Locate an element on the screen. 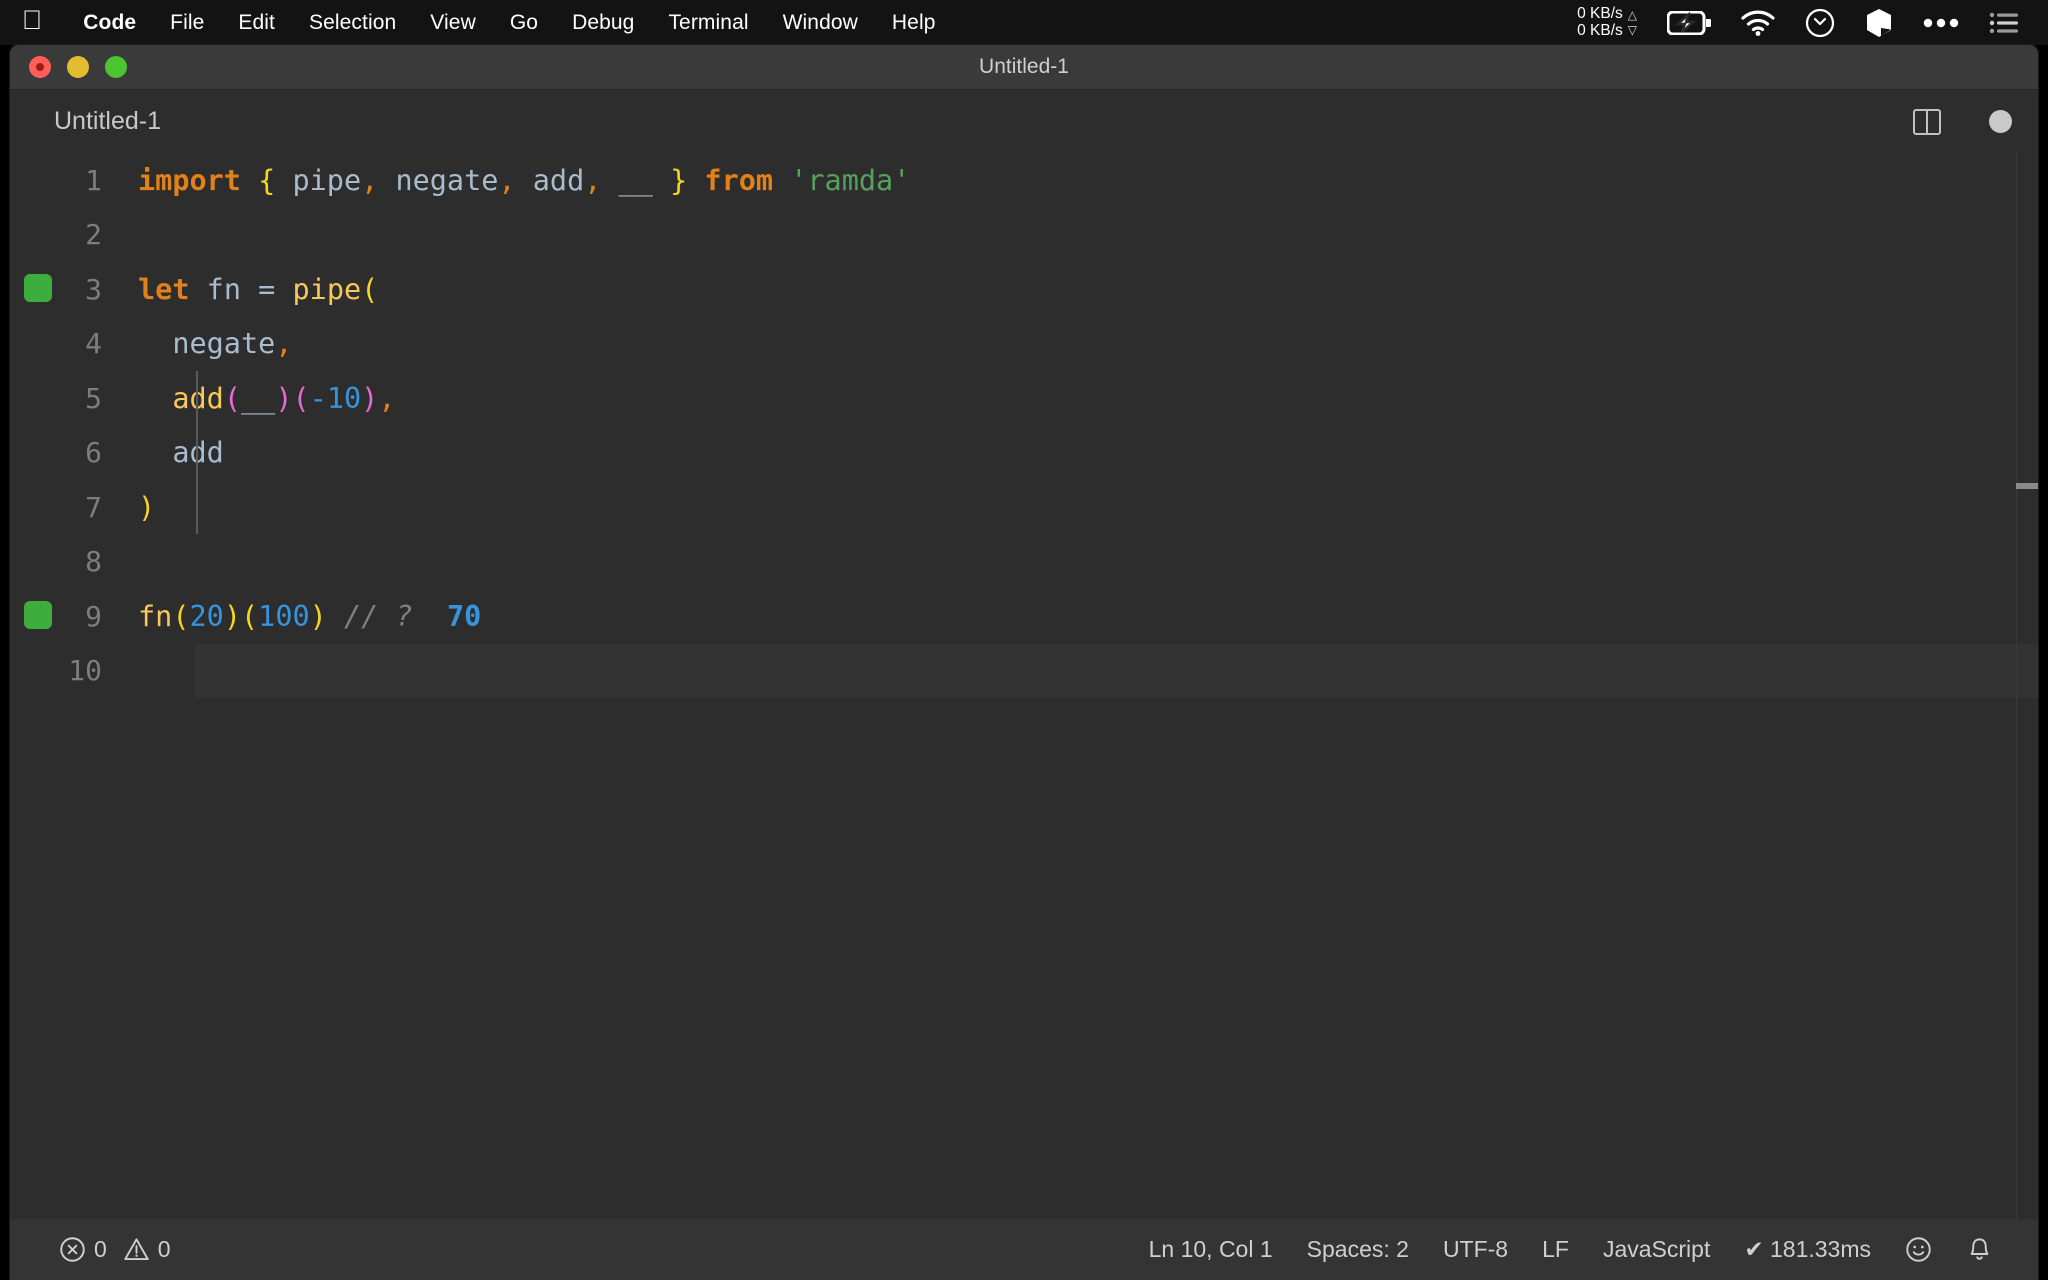  overview-ruler is located at coordinates (2027, 686).